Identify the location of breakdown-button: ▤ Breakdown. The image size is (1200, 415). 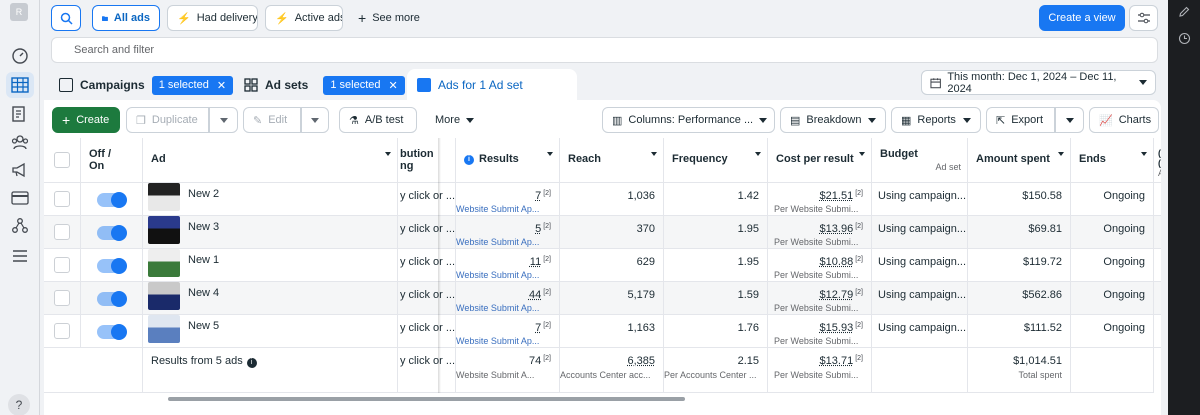
(833, 120).